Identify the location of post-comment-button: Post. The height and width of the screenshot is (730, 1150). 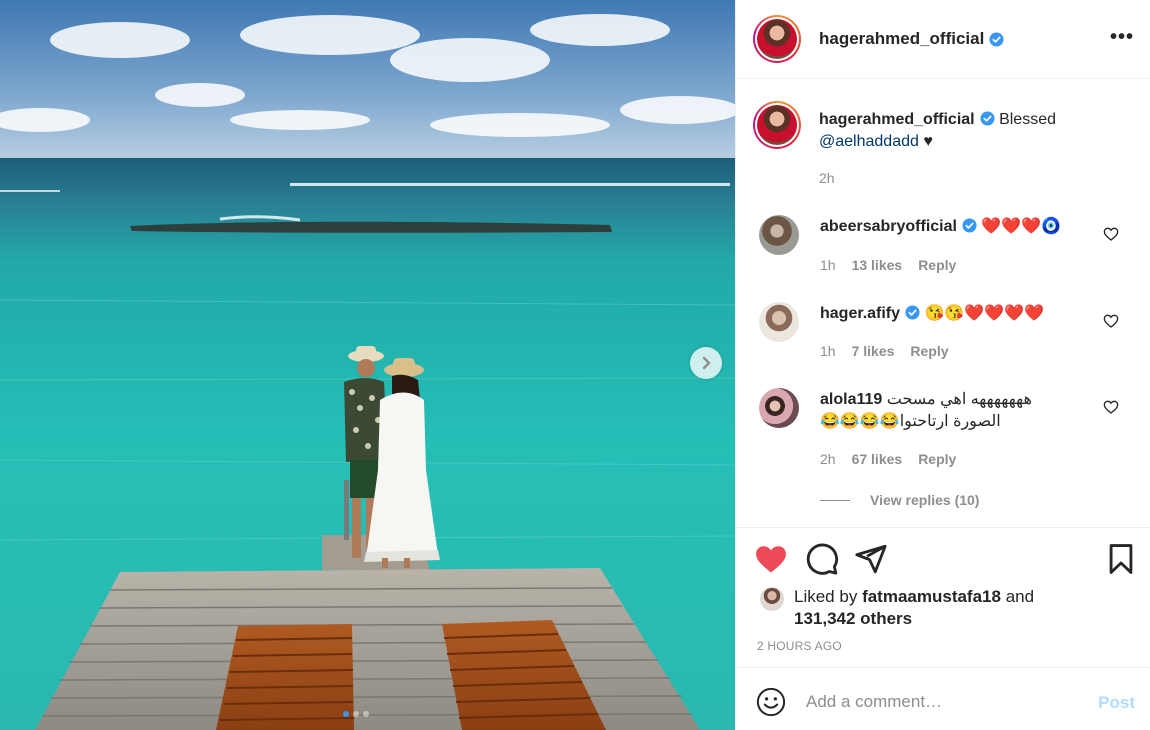
(1116, 703).